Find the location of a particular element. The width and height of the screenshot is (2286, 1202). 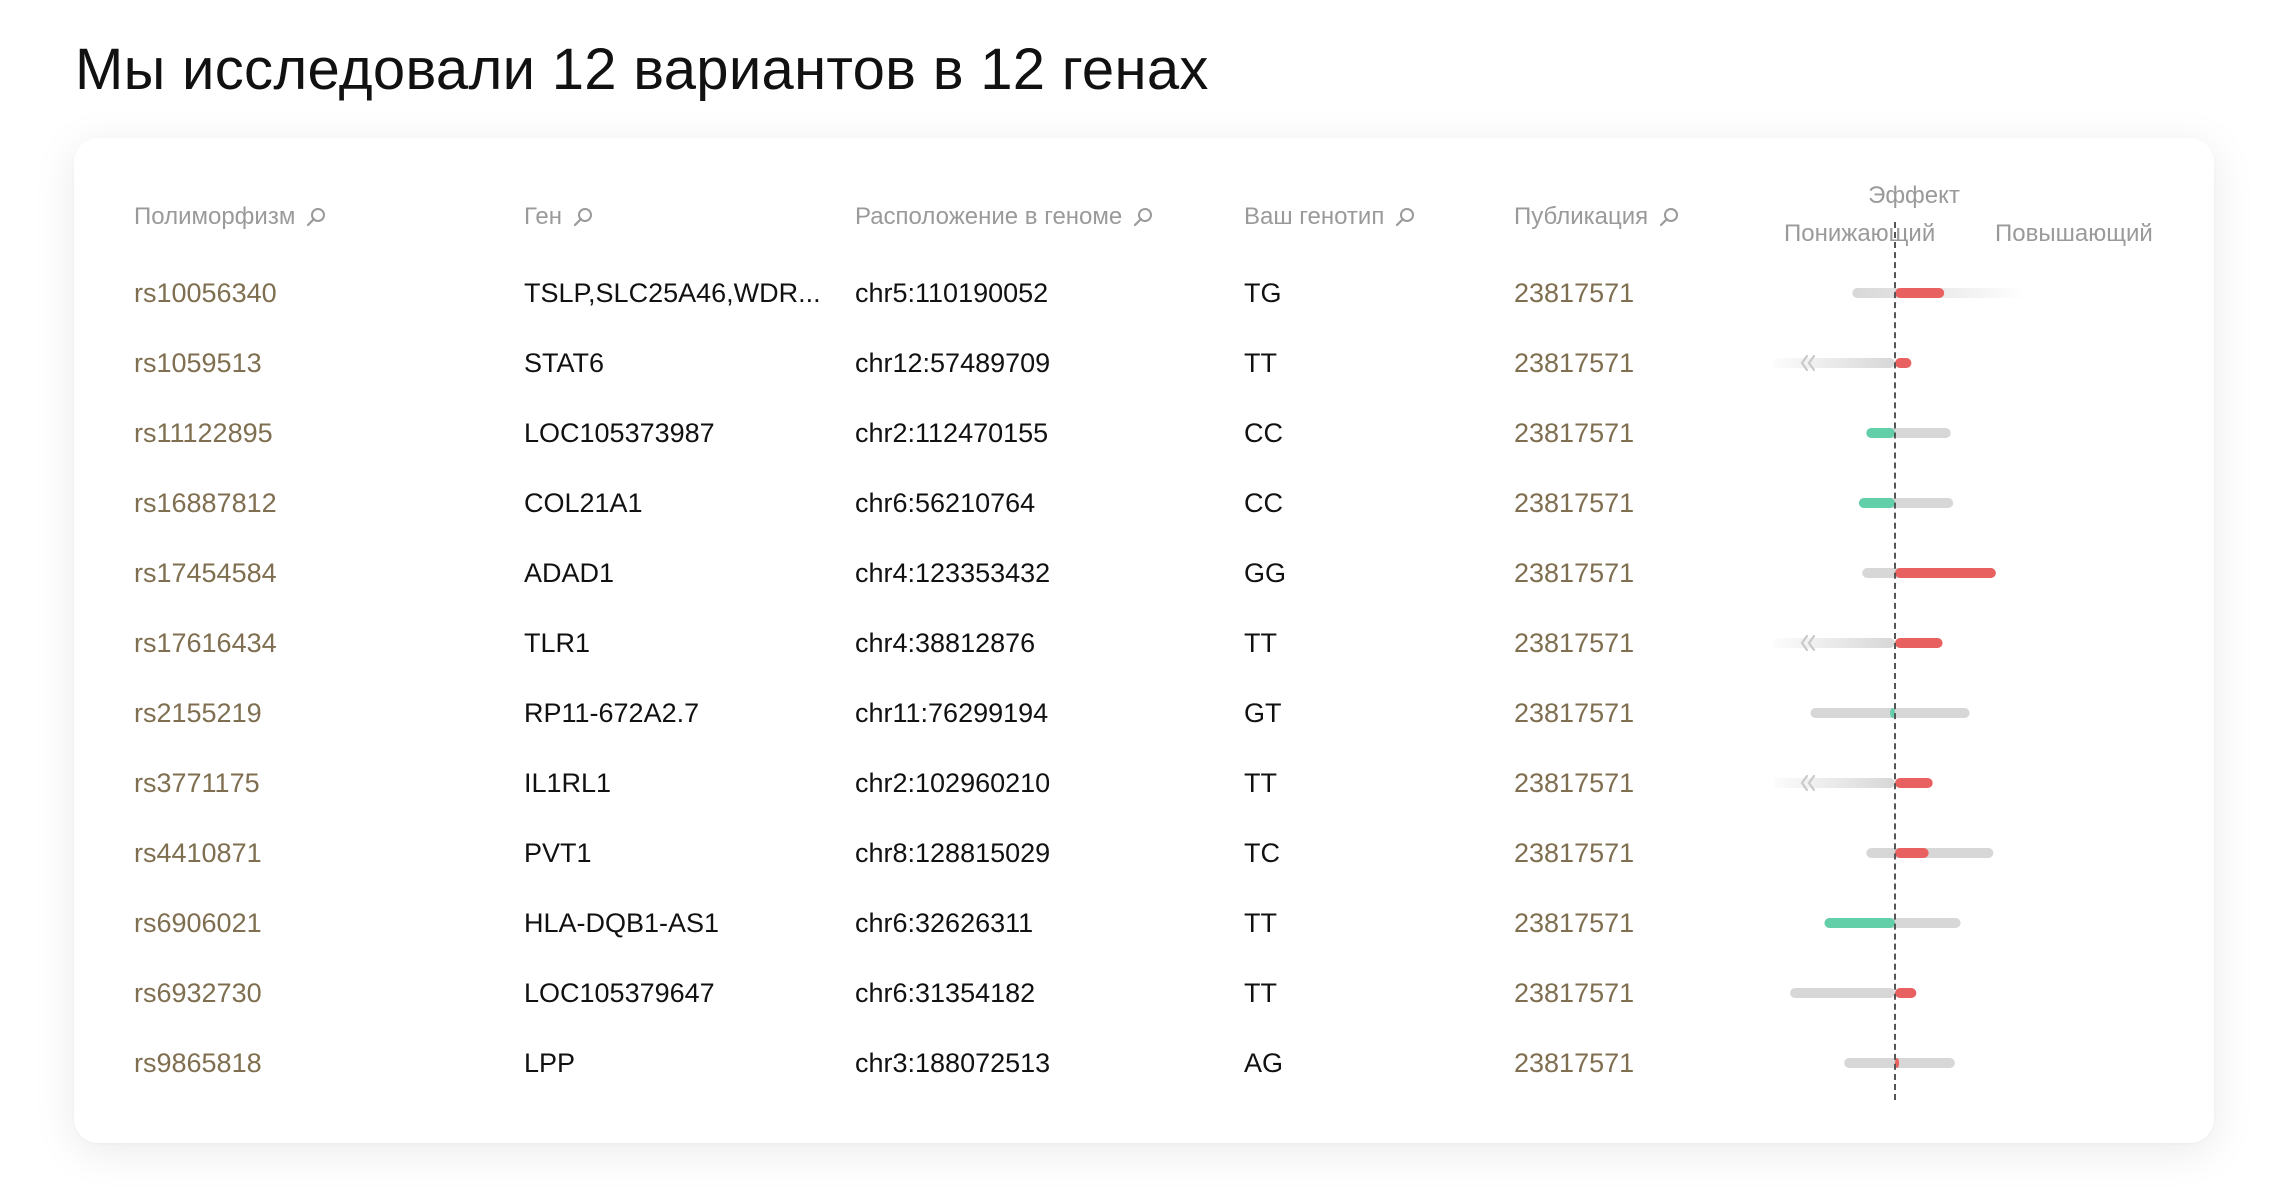

location-cell: chr8:128815029 is located at coordinates (953, 853).